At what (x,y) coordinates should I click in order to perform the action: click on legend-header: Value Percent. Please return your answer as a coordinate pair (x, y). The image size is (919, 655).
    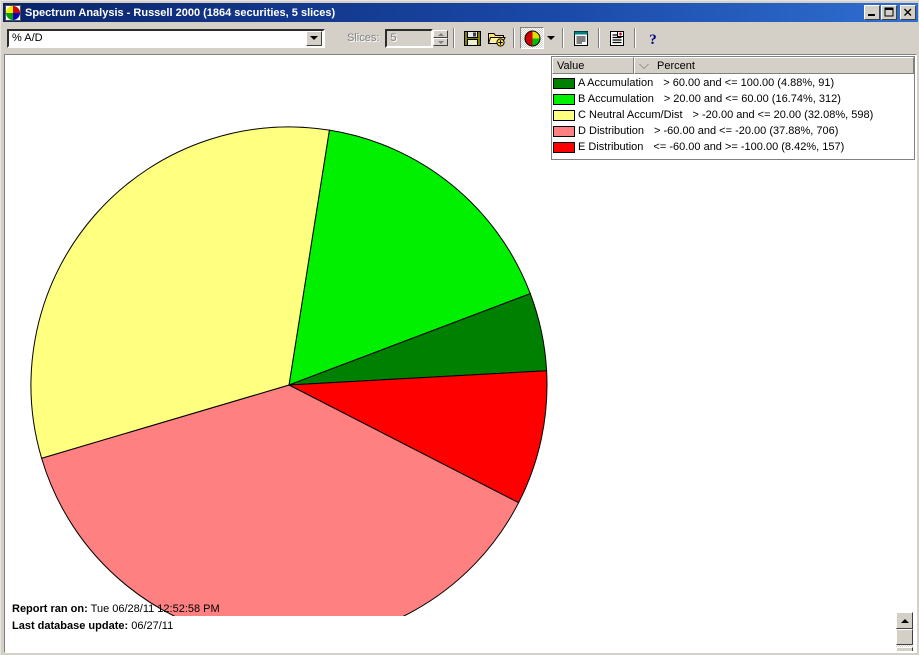
    Looking at the image, I should click on (733, 65).